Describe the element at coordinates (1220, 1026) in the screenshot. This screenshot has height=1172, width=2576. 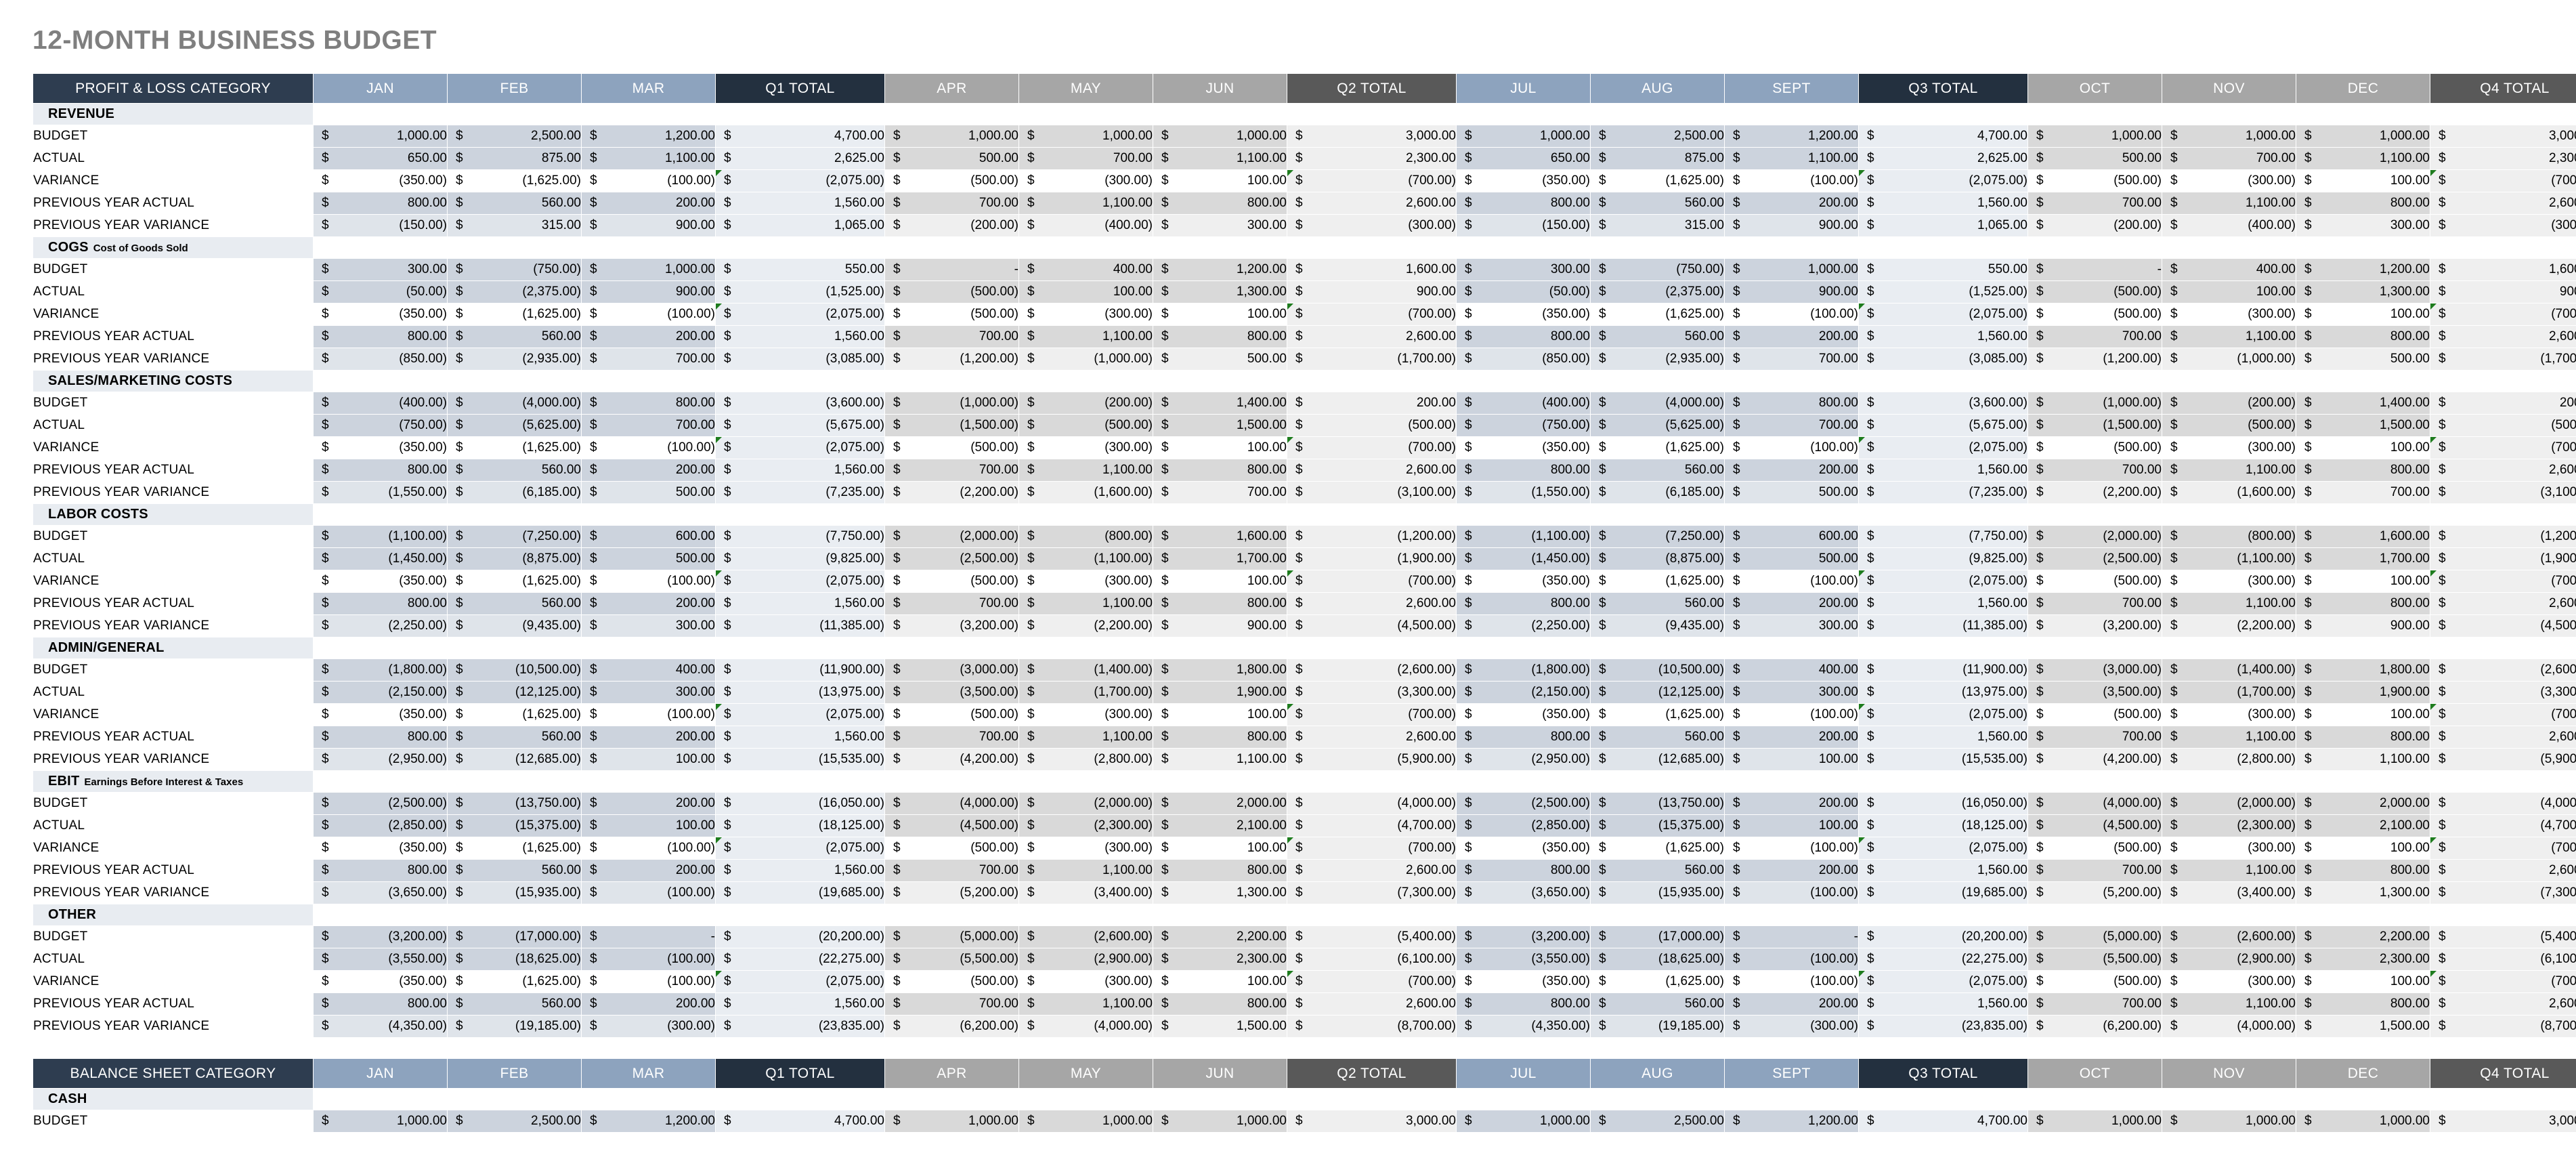
I see `cell-jun: $1,500.00` at that location.